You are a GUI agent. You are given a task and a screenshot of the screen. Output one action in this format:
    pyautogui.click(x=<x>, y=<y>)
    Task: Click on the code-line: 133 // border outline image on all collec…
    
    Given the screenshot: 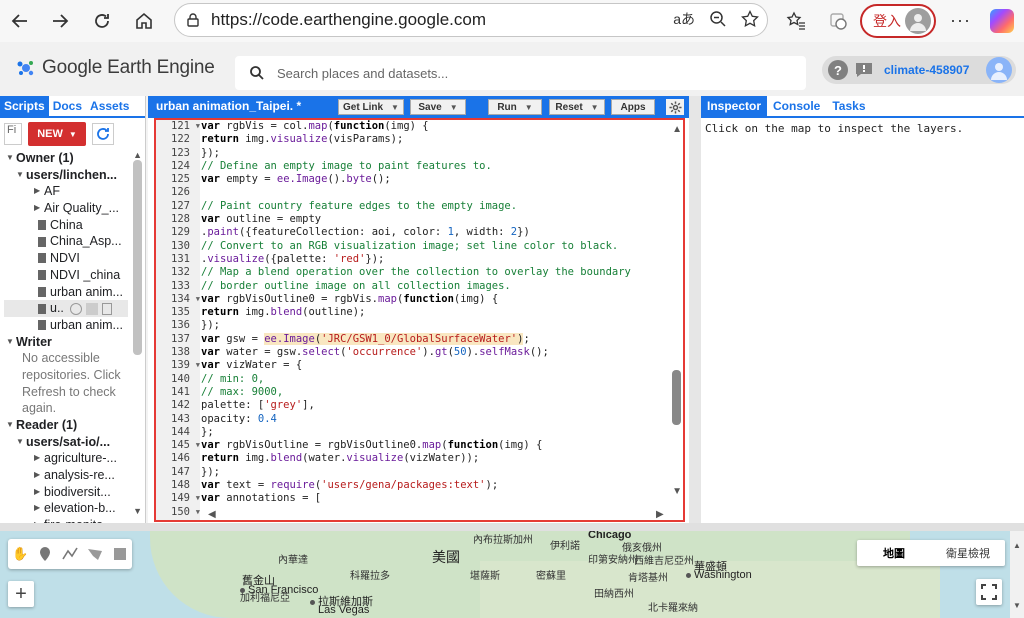 What is the action you would take?
    pyautogui.click(x=393, y=286)
    